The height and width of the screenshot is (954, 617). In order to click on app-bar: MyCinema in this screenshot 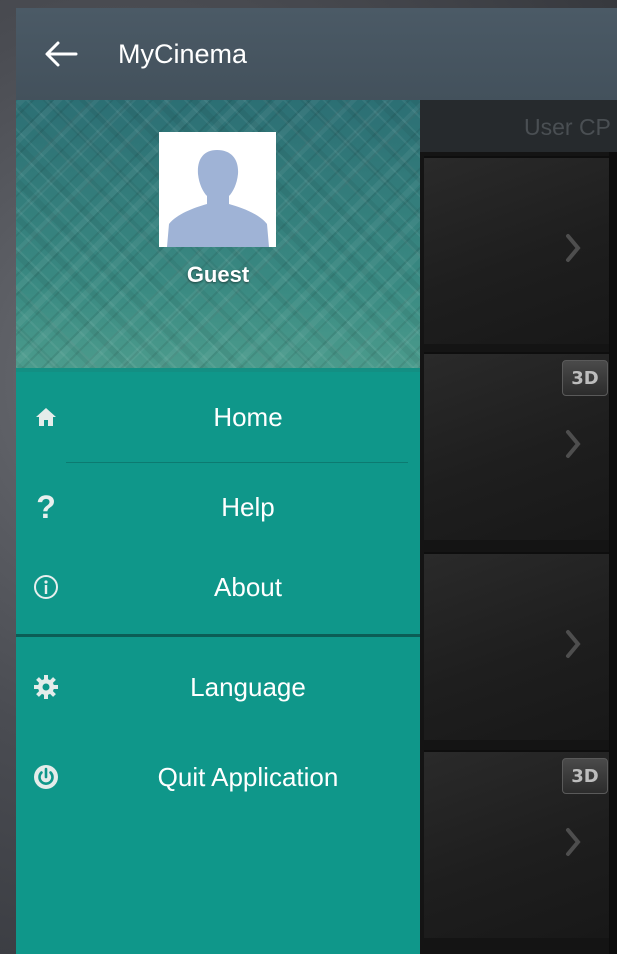, I will do `click(316, 54)`.